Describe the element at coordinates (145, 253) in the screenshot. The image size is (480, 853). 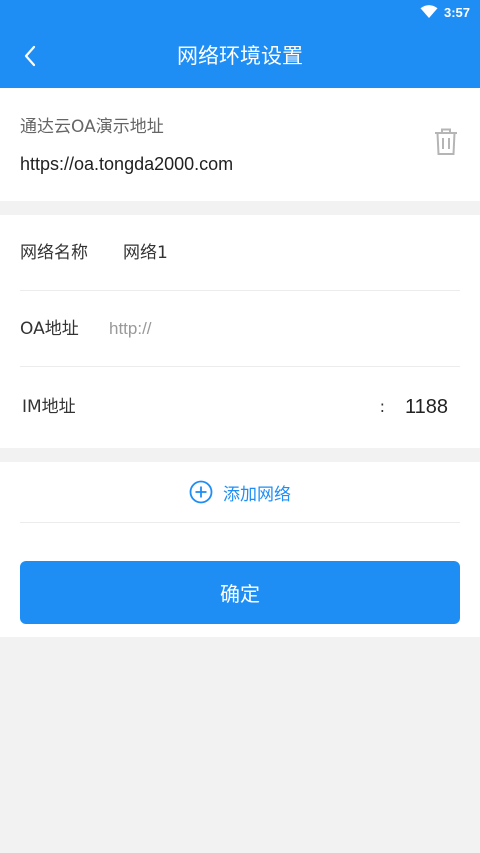
I see `network-name-value: 网络1` at that location.